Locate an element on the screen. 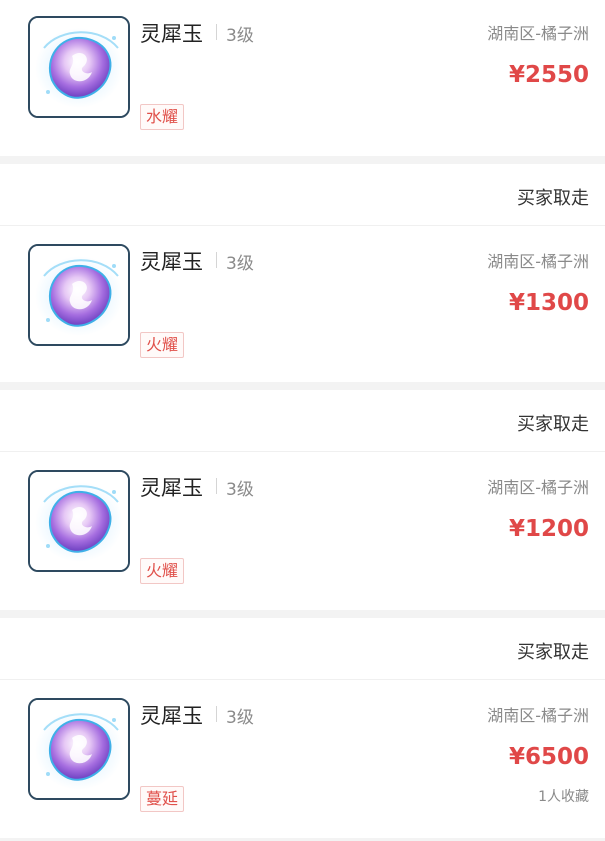 The width and height of the screenshot is (605, 841). attribute-tag: 水耀 is located at coordinates (162, 117).